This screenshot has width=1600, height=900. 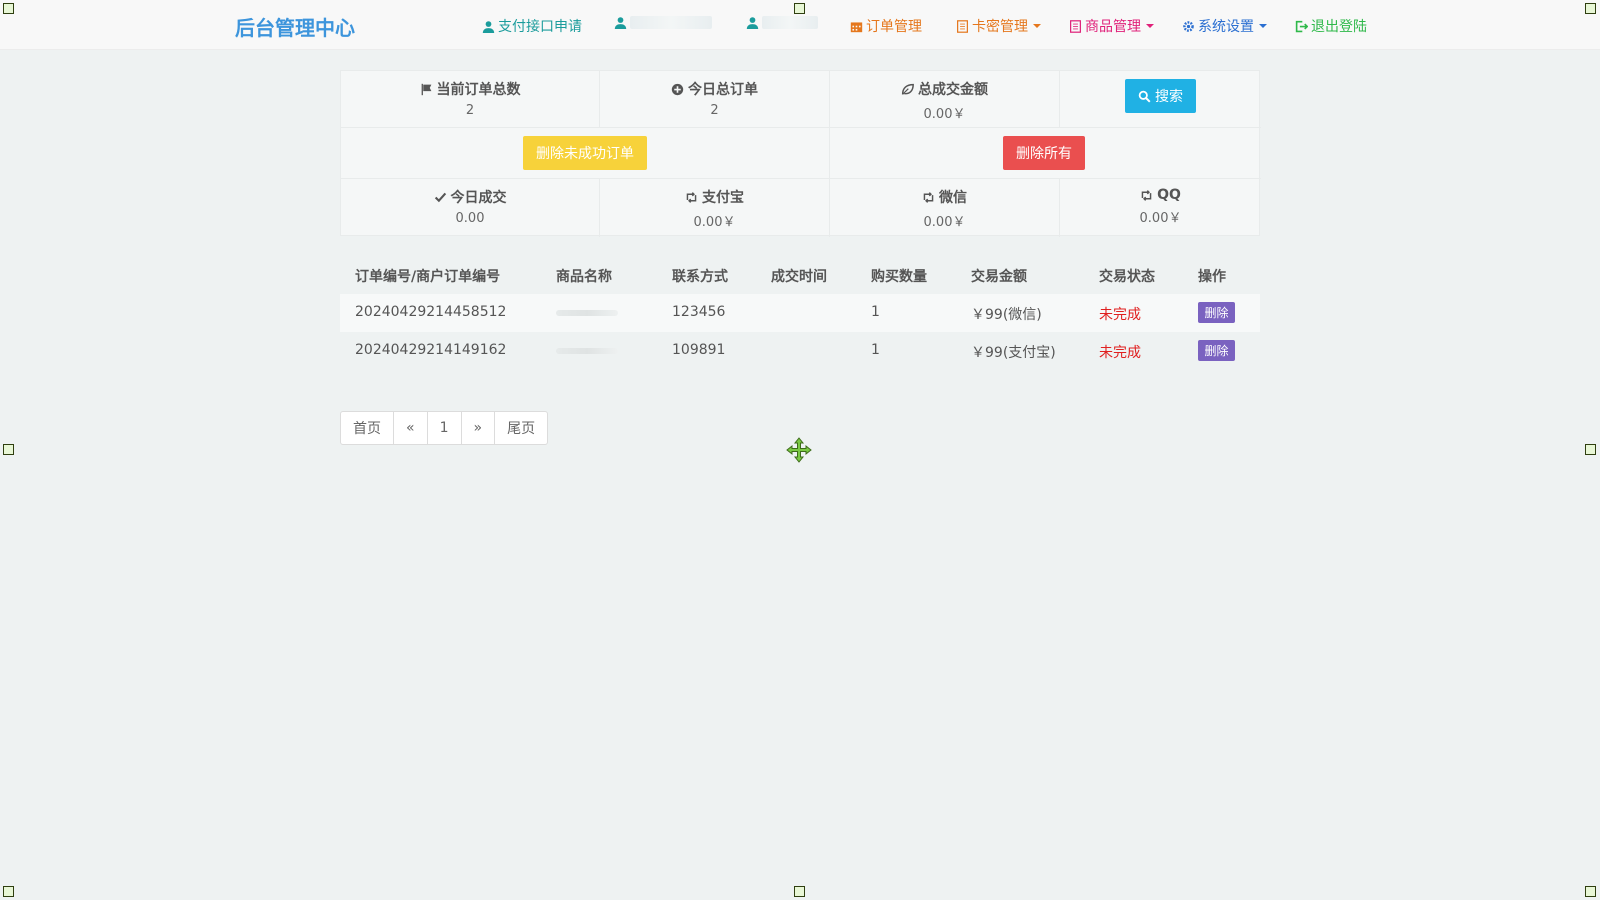 What do you see at coordinates (410, 428) in the screenshot?
I see `page-prev: «` at bounding box center [410, 428].